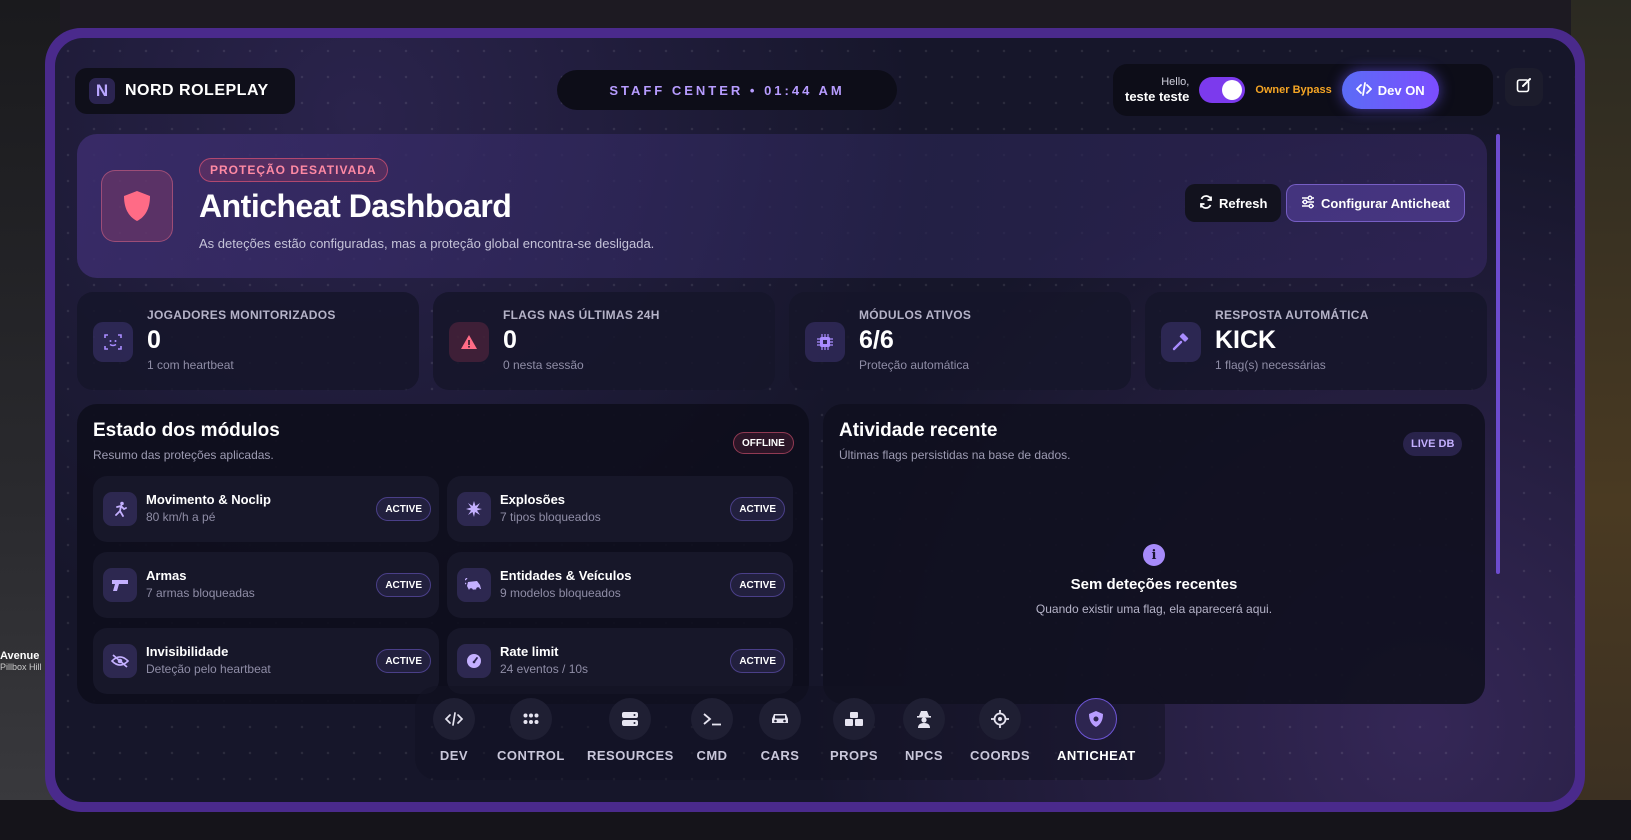  Describe the element at coordinates (1157, 96) in the screenshot. I see `user-name: teste teste` at that location.